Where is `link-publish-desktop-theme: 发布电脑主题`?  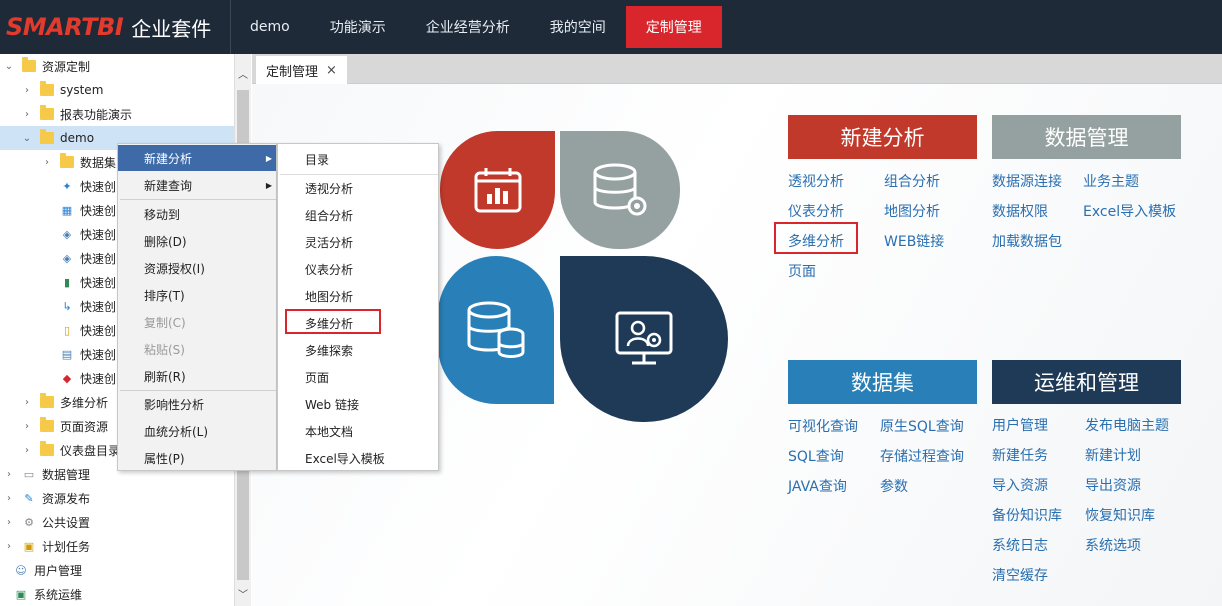 link-publish-desktop-theme: 发布电脑主题 is located at coordinates (1127, 425).